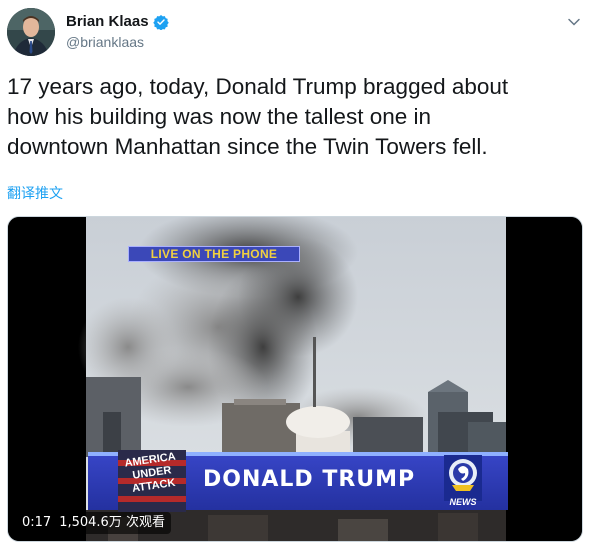  What do you see at coordinates (152, 481) in the screenshot?
I see `america-under-attack-logo: AMERICA UNDER ATTACK` at bounding box center [152, 481].